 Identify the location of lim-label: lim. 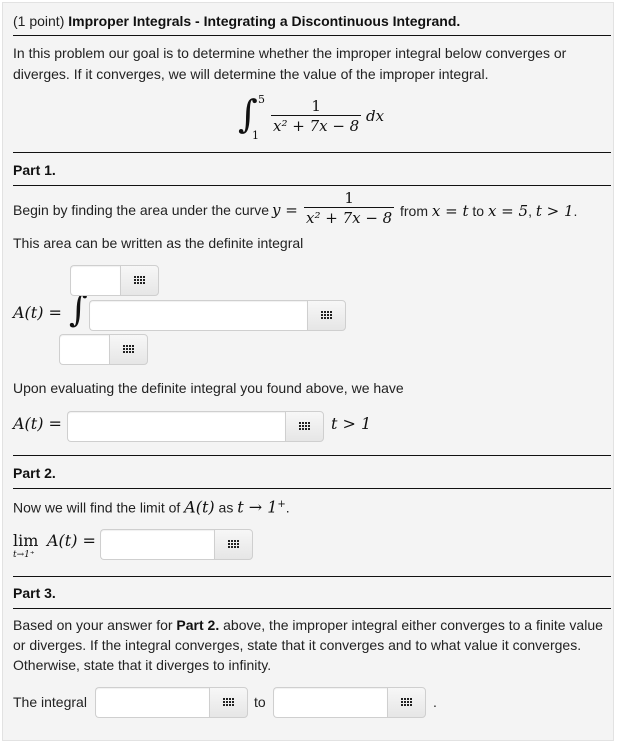
(26, 540).